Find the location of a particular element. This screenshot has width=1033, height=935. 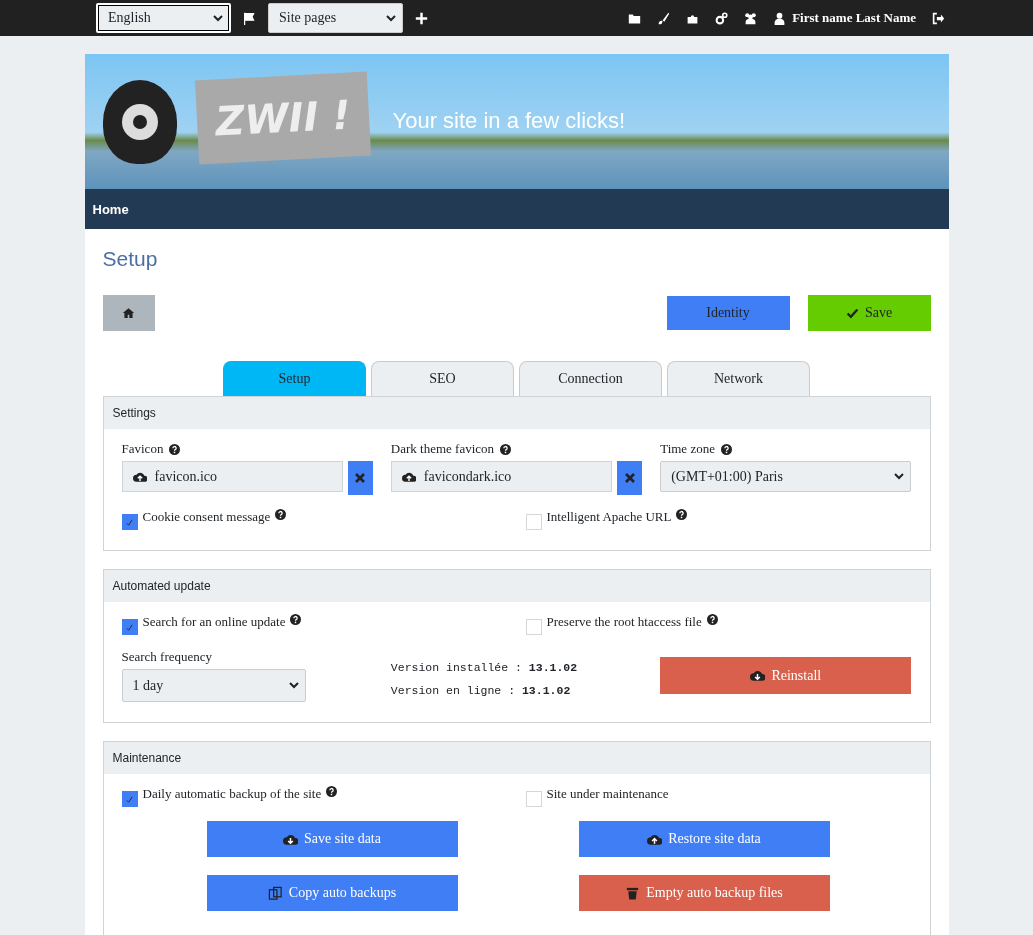

user-name: First name Last Name is located at coordinates (854, 18).